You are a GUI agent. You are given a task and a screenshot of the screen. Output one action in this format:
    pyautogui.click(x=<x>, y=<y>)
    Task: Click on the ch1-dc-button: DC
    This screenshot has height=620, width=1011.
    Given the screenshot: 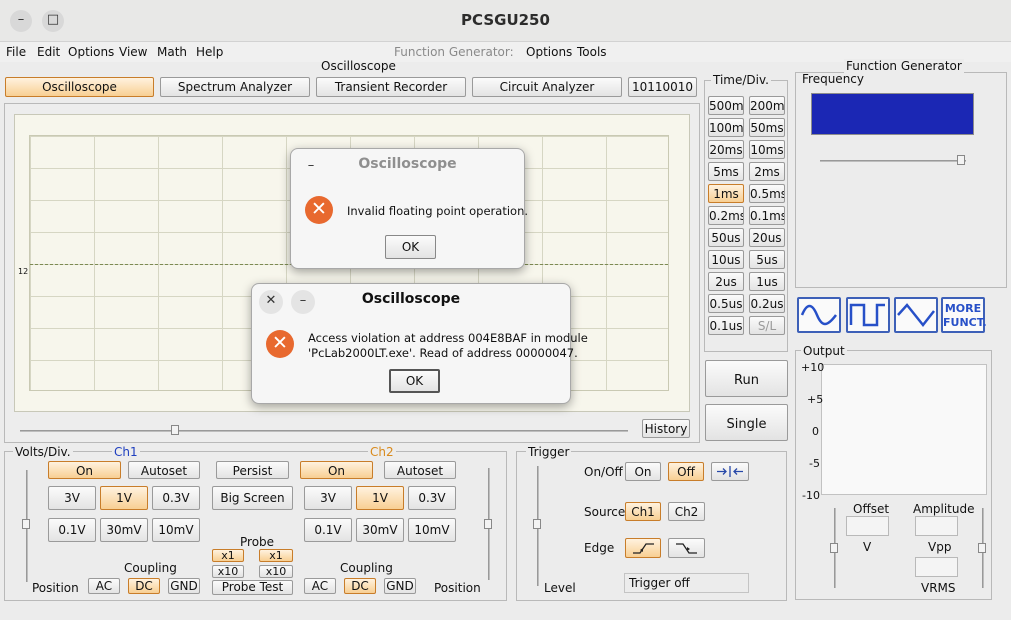 What is the action you would take?
    pyautogui.click(x=144, y=586)
    